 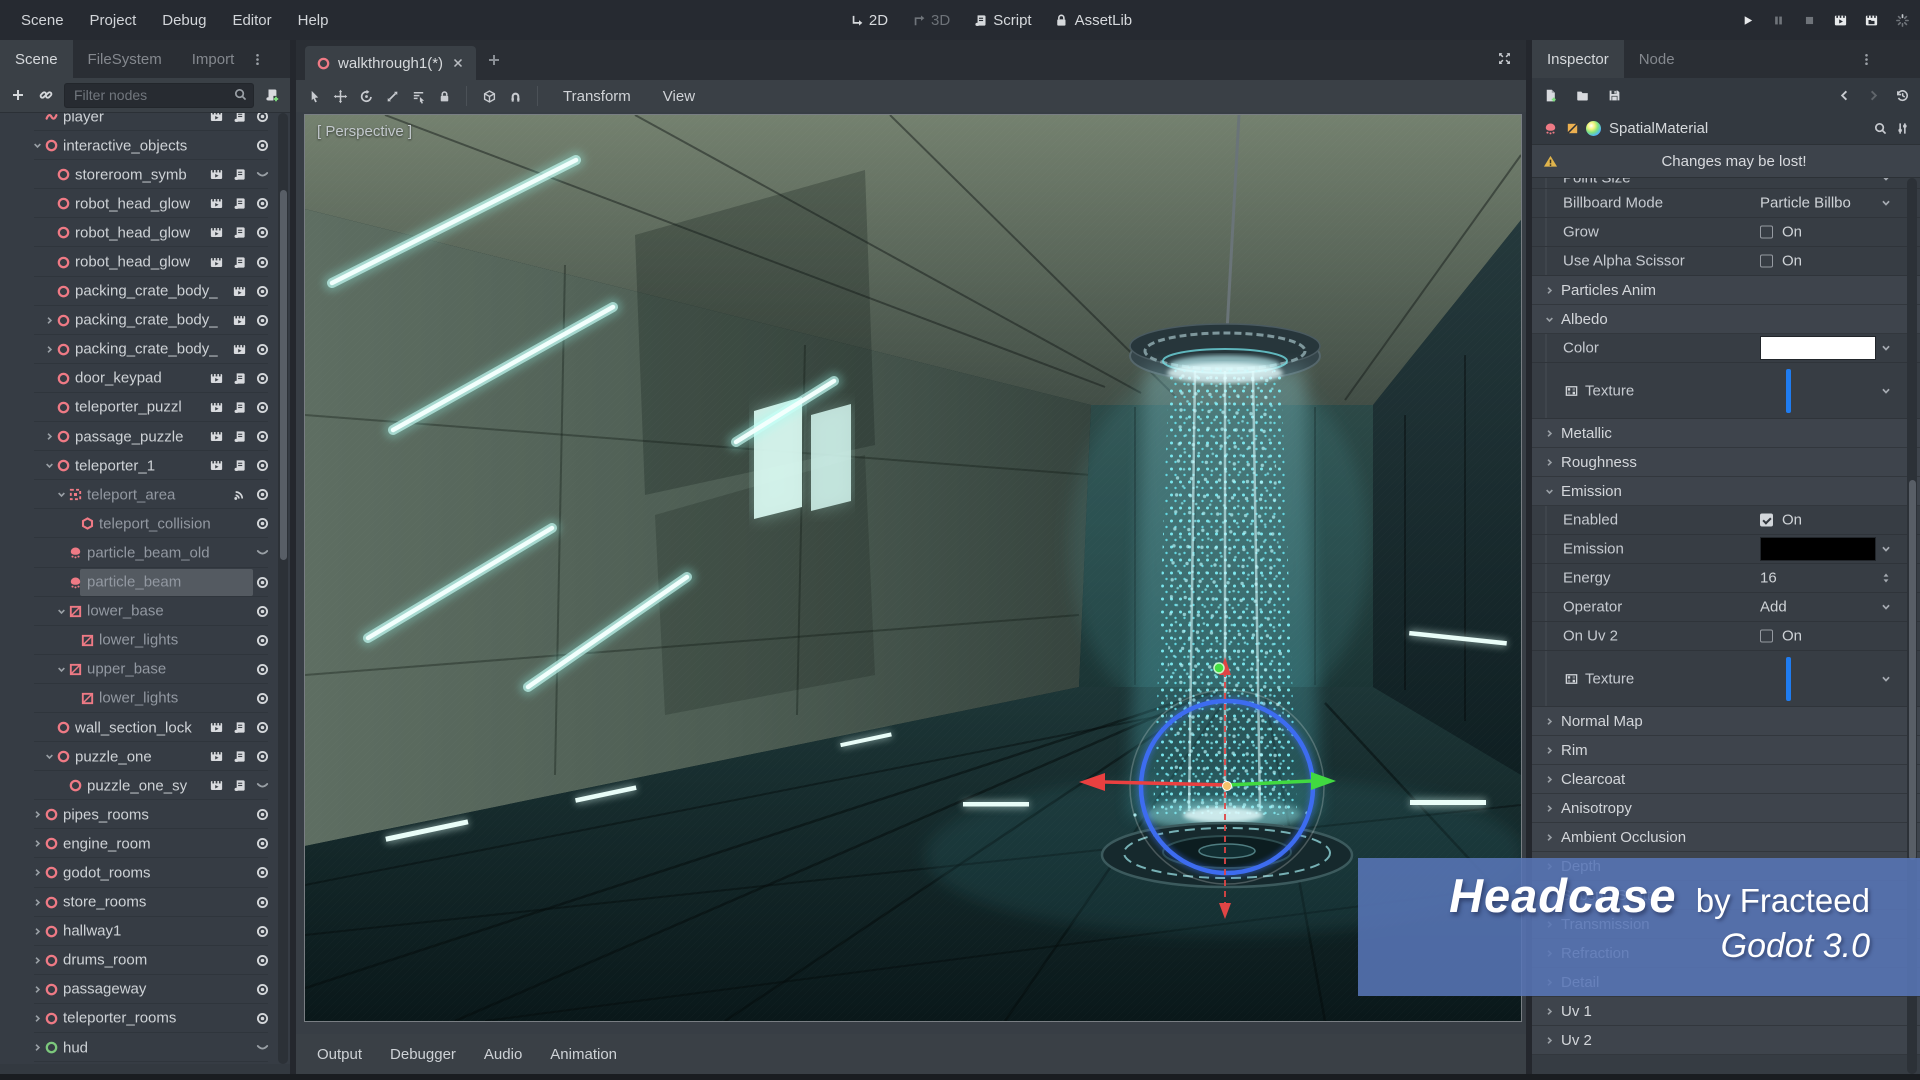 I want to click on bottom-tab-animation: Animation, so click(x=583, y=1054).